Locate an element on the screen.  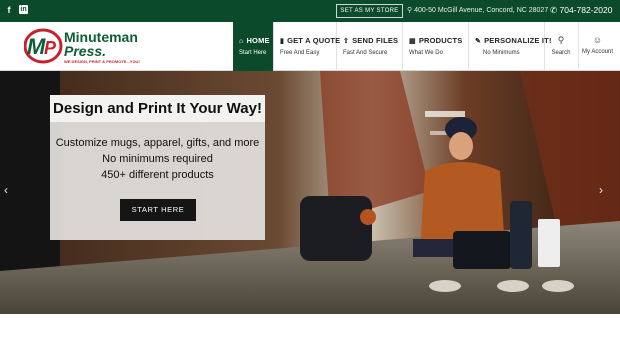
nav-products: ▦ PRODUCTS What We Do is located at coordinates (436, 46).